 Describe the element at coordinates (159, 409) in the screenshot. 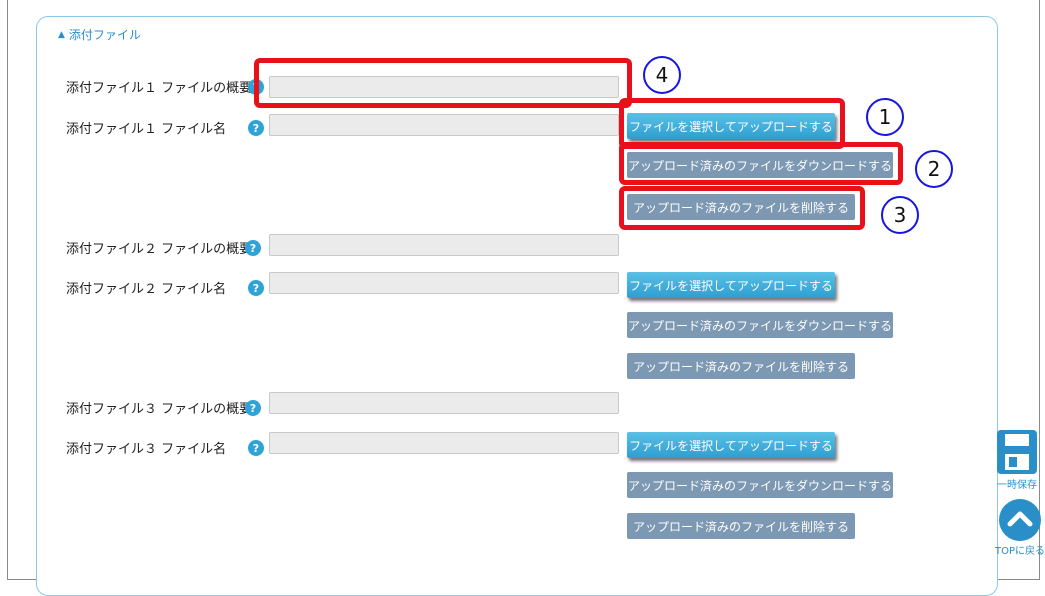

I see `attachment-3-summary-label: 添付ファイル３ ファイルの概要` at that location.